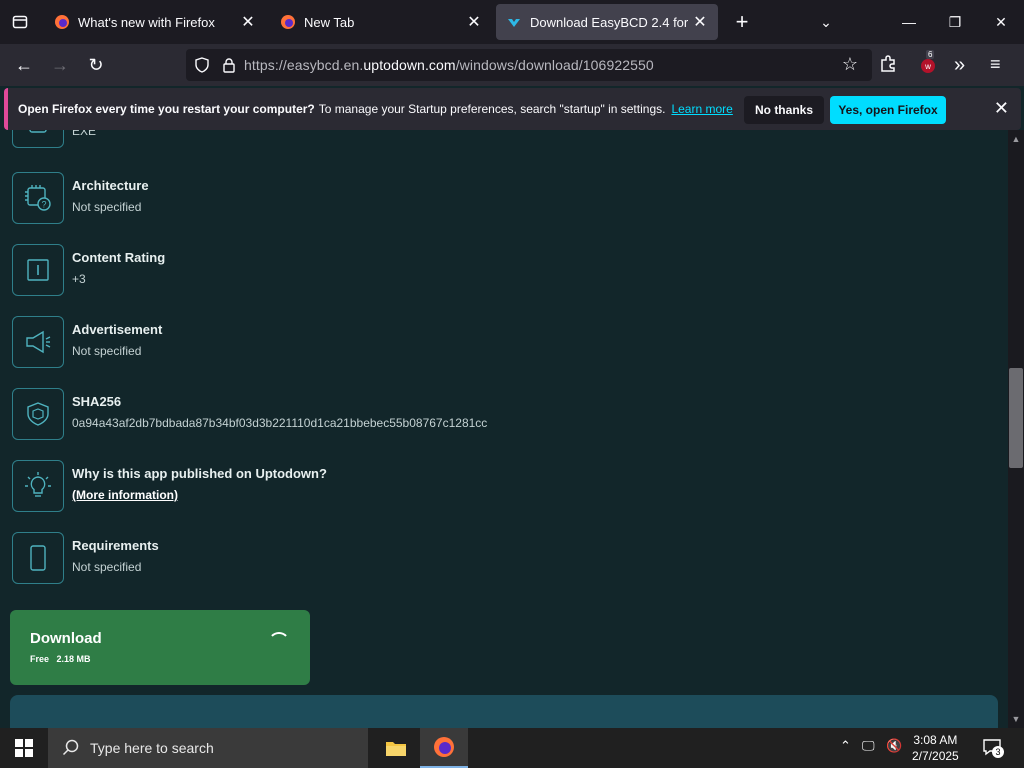 The height and width of the screenshot is (768, 1024). I want to click on extensions-button, so click(890, 66).